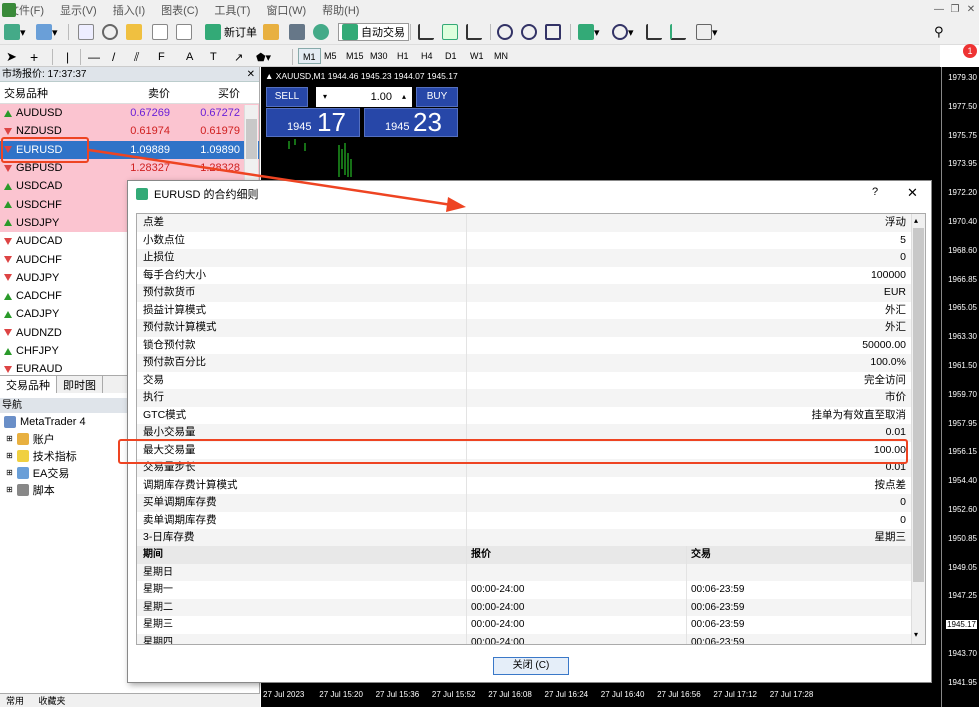  I want to click on buy-price-button: 1945 23, so click(411, 122).